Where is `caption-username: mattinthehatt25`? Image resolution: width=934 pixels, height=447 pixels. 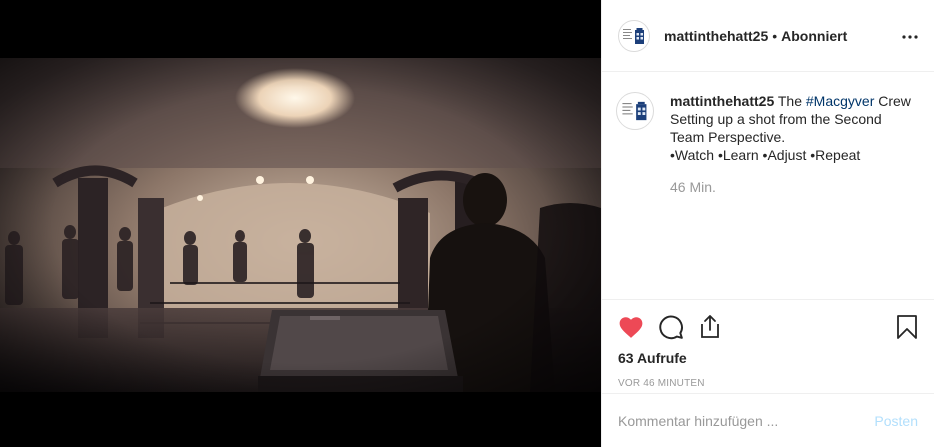 caption-username: mattinthehatt25 is located at coordinates (722, 101).